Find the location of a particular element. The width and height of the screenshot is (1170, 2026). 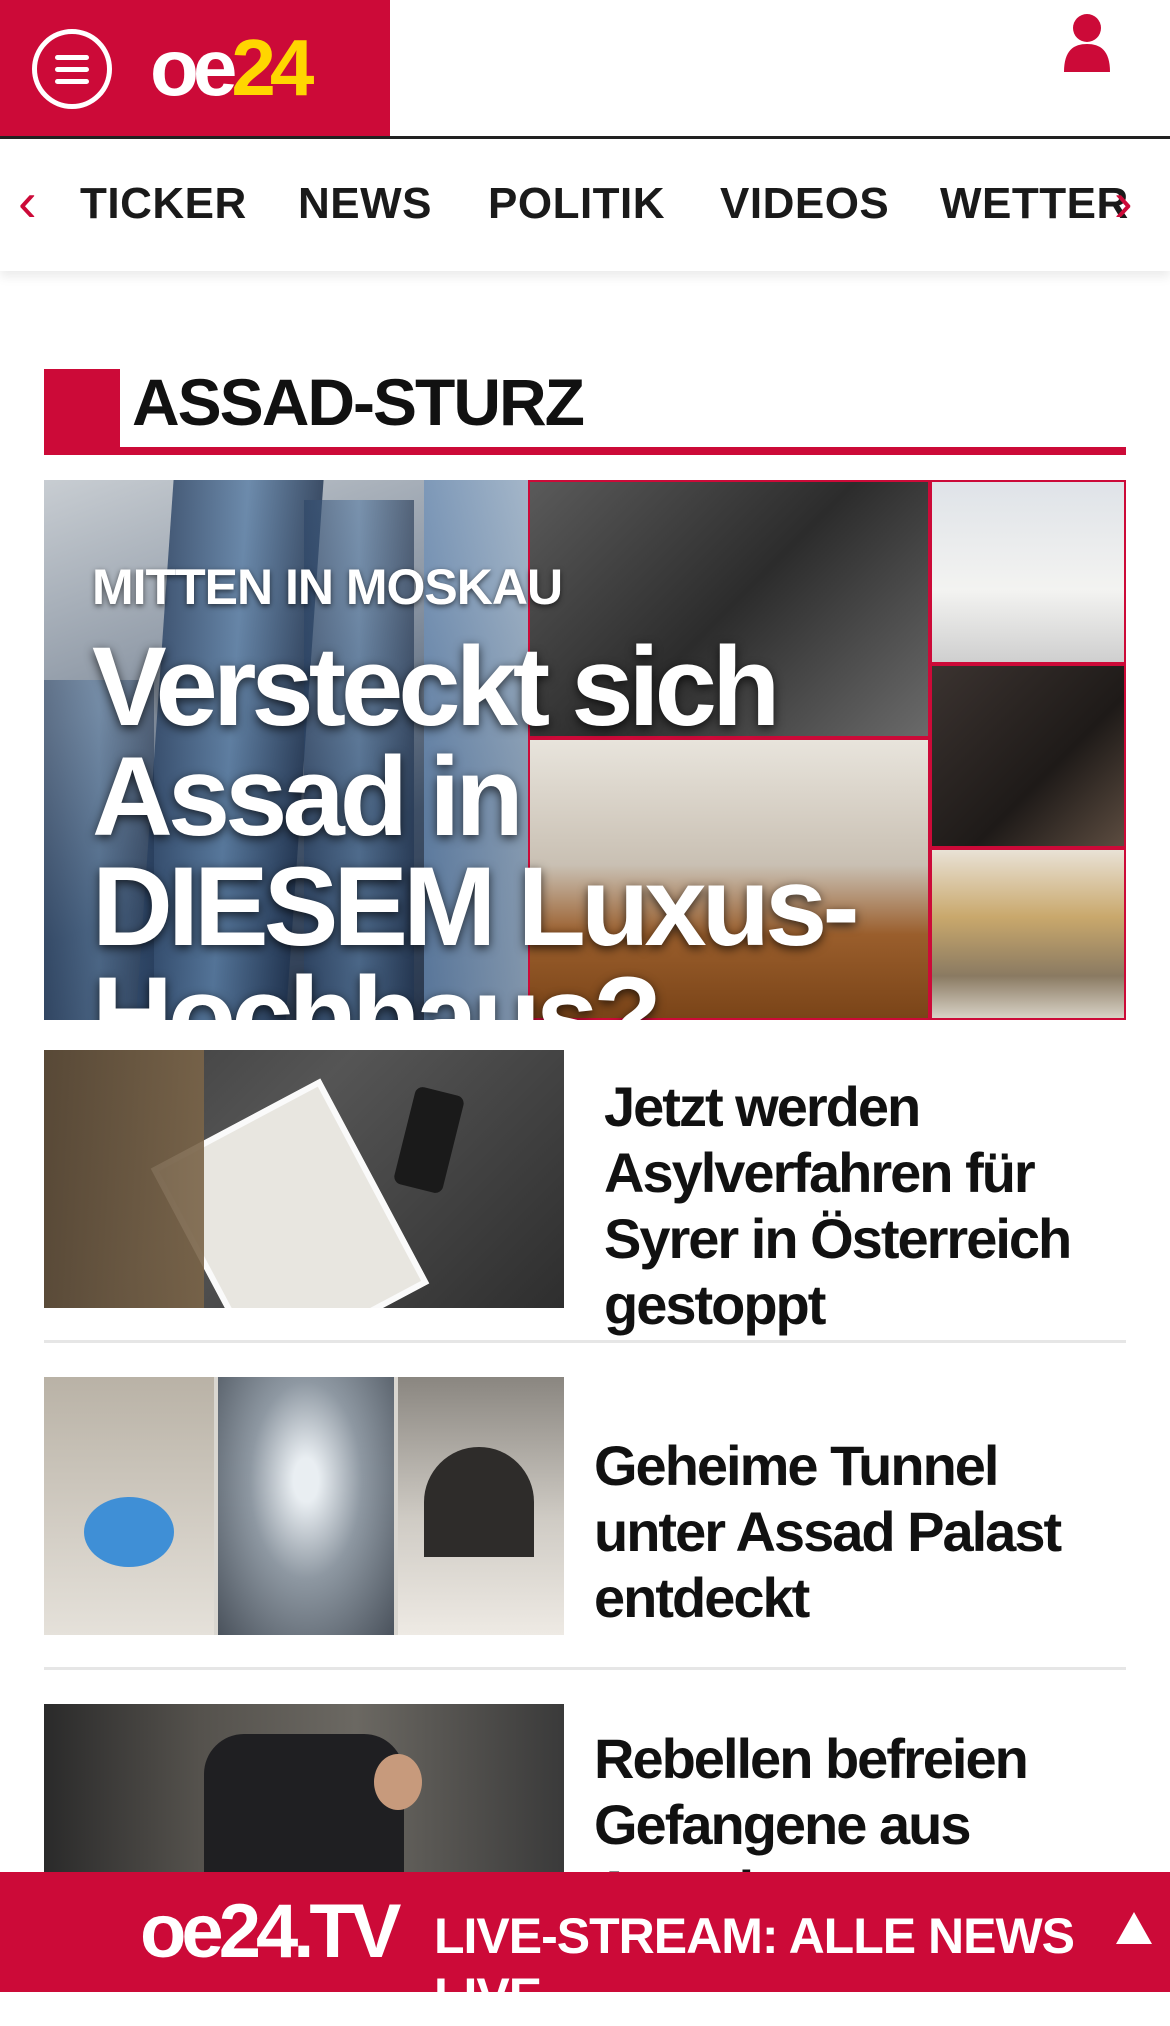

article-image-tunnels is located at coordinates (304, 1506).